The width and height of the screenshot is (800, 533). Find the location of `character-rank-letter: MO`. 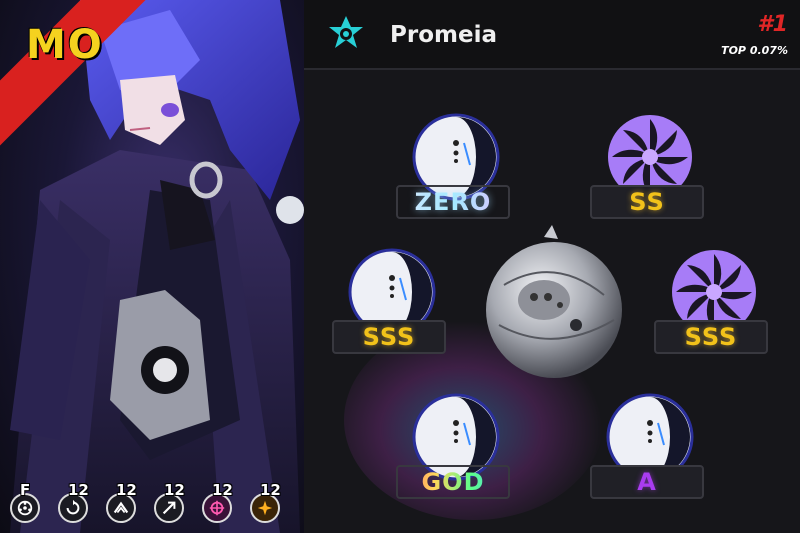

character-rank-letter: MO is located at coordinates (65, 45).